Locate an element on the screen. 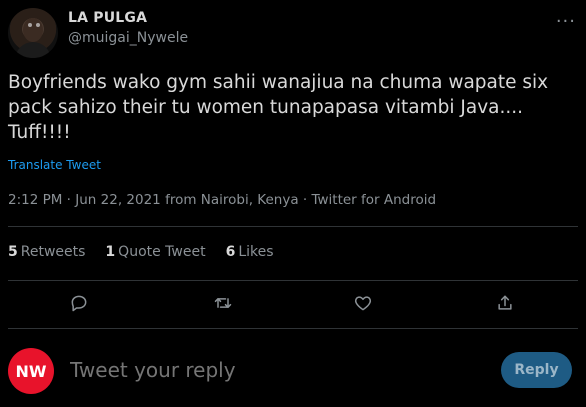 This screenshot has height=407, width=586. reply-submit-button: Reply is located at coordinates (536, 370).